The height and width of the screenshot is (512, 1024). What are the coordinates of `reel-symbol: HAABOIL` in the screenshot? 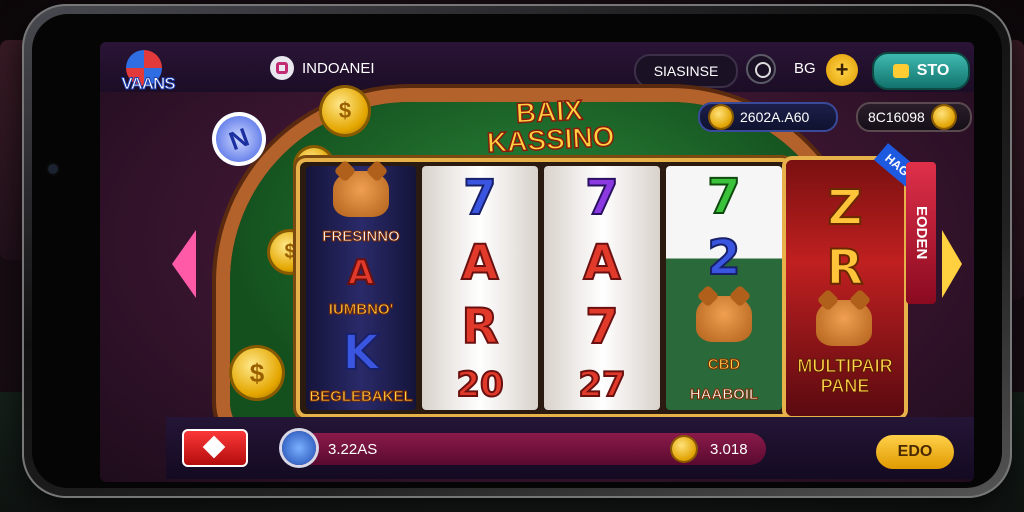 It's located at (724, 395).